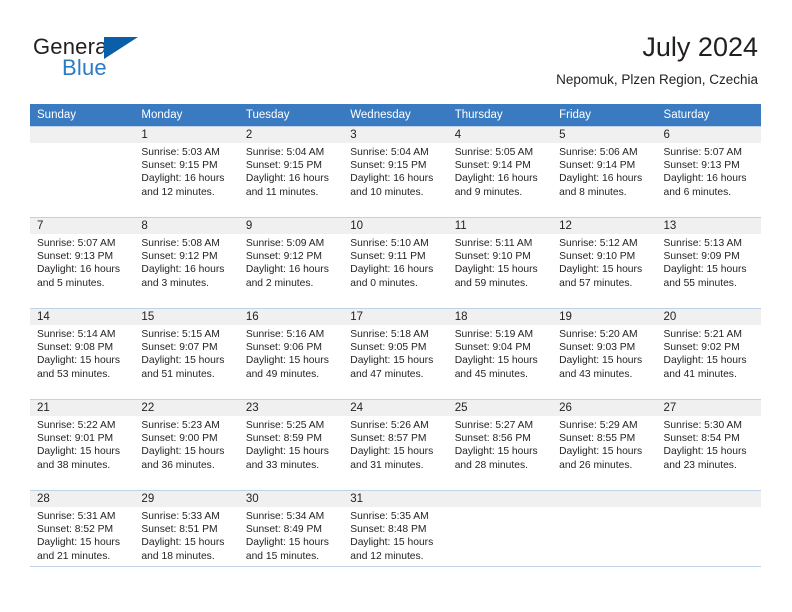  Describe the element at coordinates (180, 152) in the screenshot. I see `day-info-line: Sunrise: 5:03 AM` at that location.